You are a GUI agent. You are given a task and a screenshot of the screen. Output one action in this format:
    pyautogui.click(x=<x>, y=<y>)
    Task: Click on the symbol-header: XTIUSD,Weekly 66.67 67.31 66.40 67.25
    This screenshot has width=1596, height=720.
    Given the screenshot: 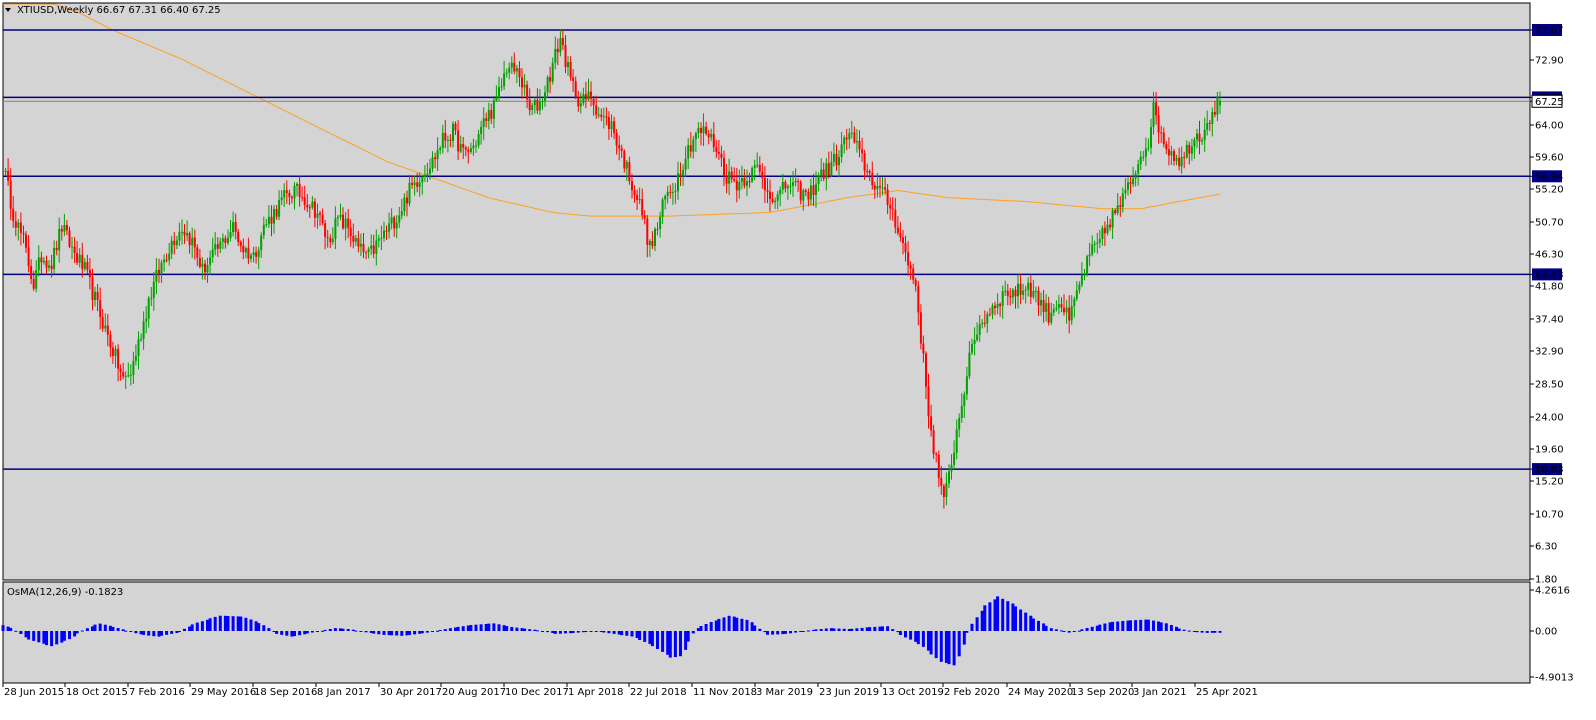 What is the action you would take?
    pyautogui.click(x=113, y=10)
    